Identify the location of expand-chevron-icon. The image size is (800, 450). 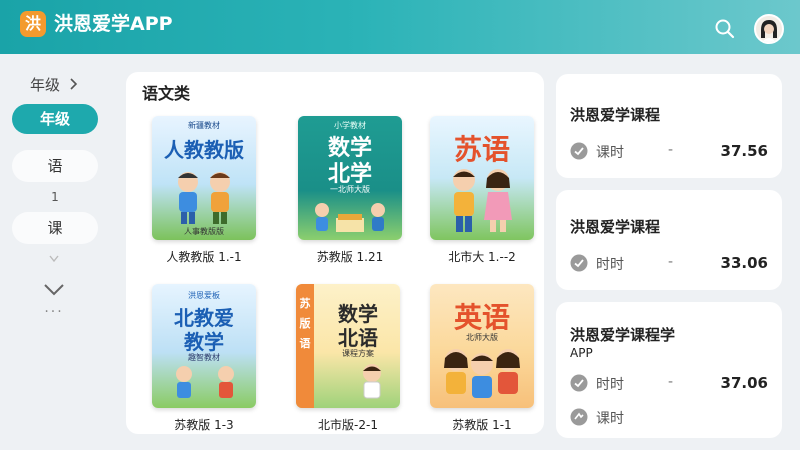
(54, 290).